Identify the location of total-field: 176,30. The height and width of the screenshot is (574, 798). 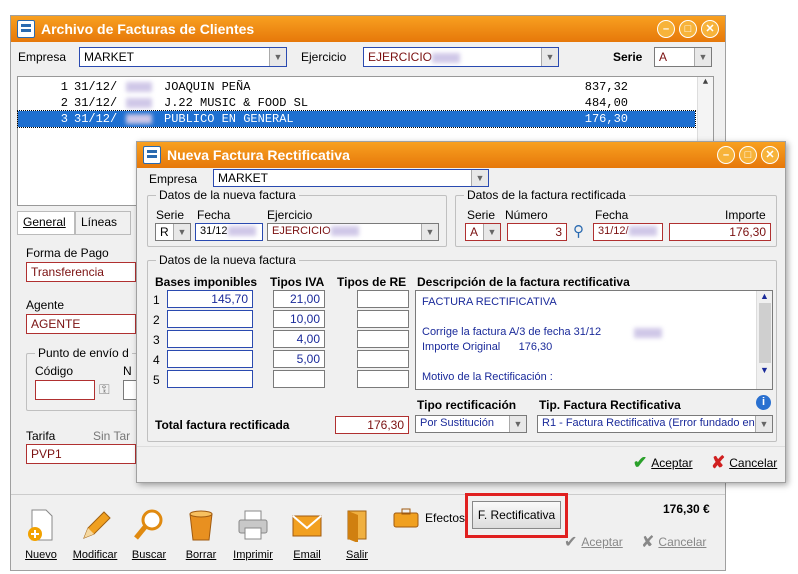
(372, 425).